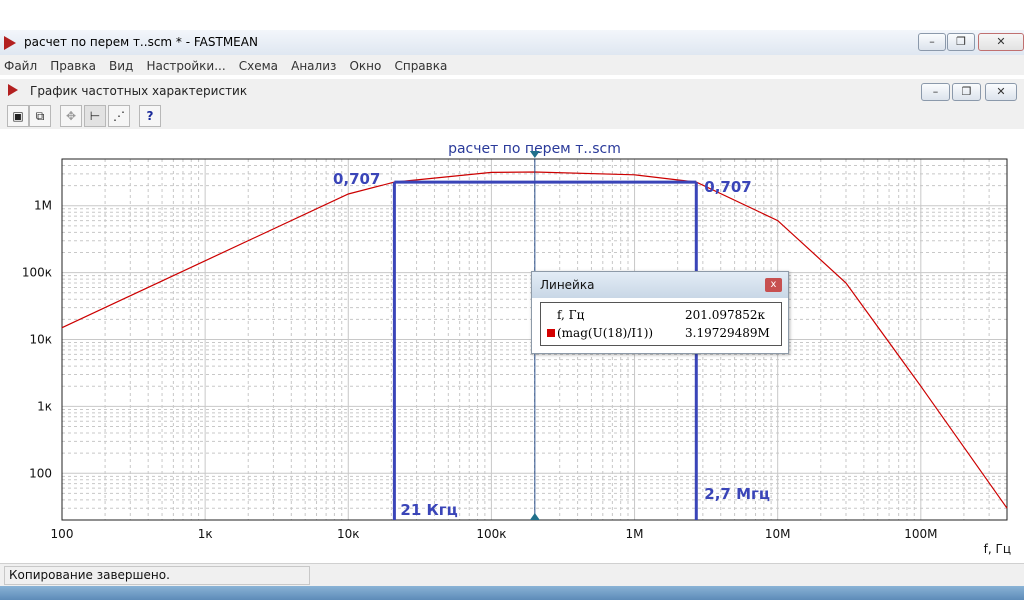  I want to click on y-tick-label: 1к, so click(44, 406).